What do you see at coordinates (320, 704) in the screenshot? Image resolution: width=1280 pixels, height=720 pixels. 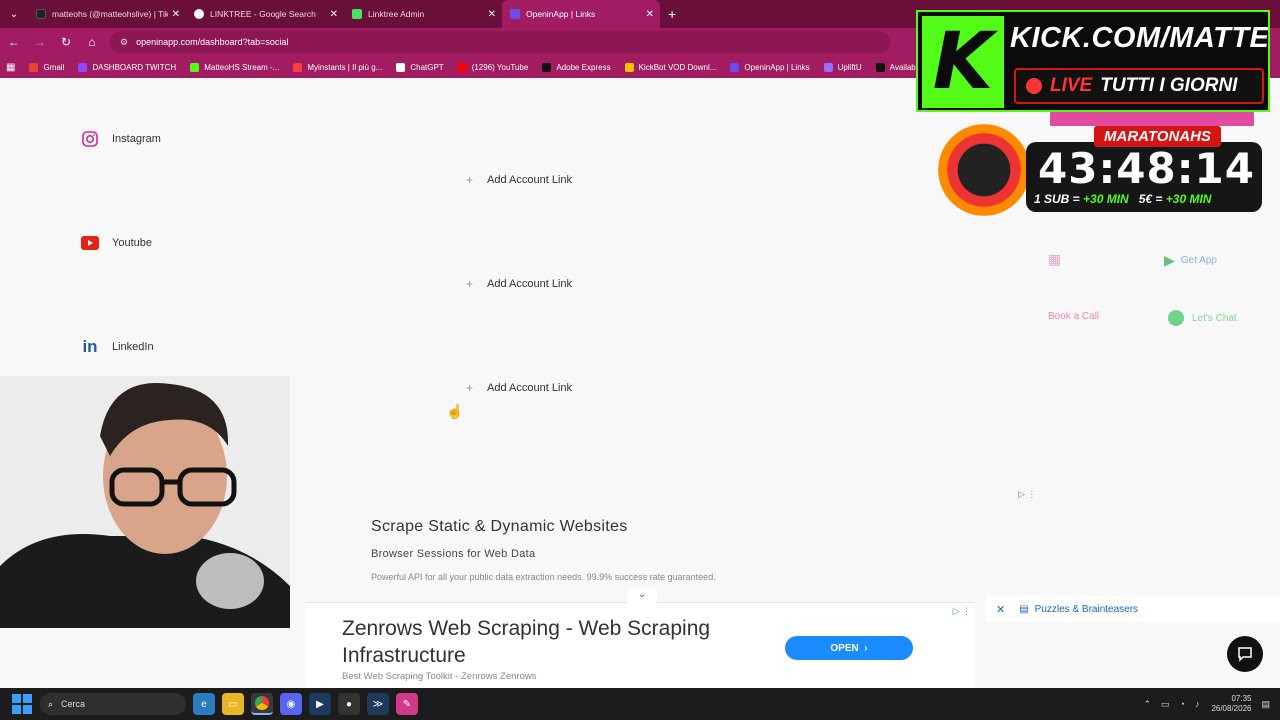 I see `terminal-app-icon: ▶` at bounding box center [320, 704].